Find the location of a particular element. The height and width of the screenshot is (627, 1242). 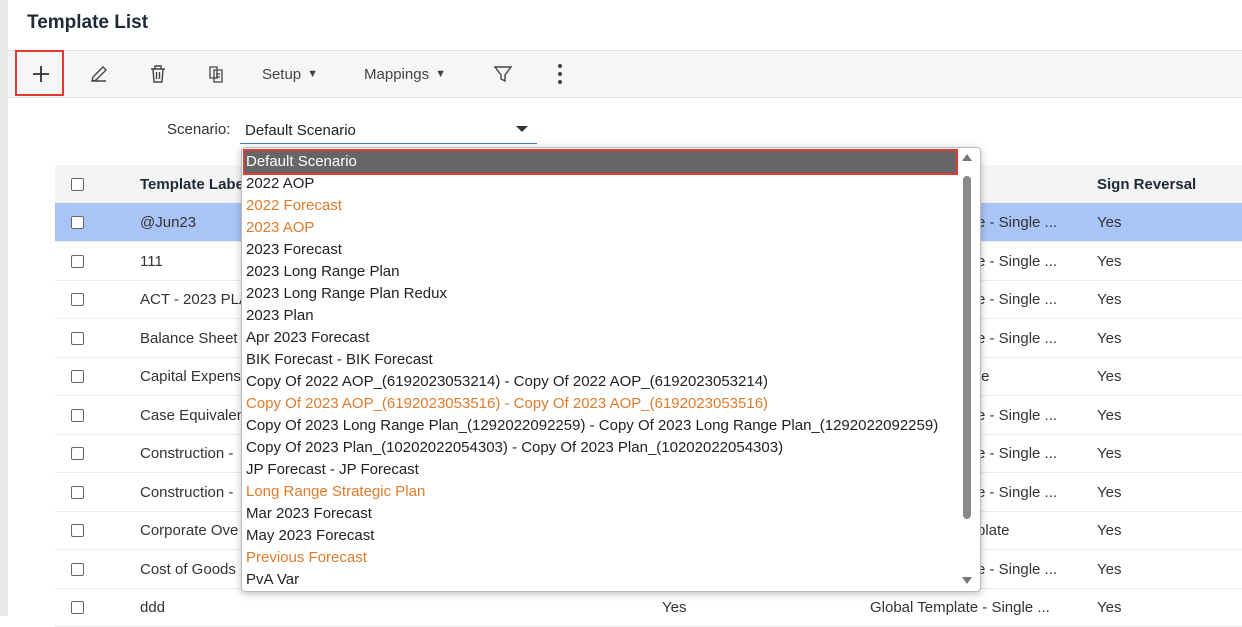

dropdown-option: Mar 2023 Forecast is located at coordinates (309, 514).